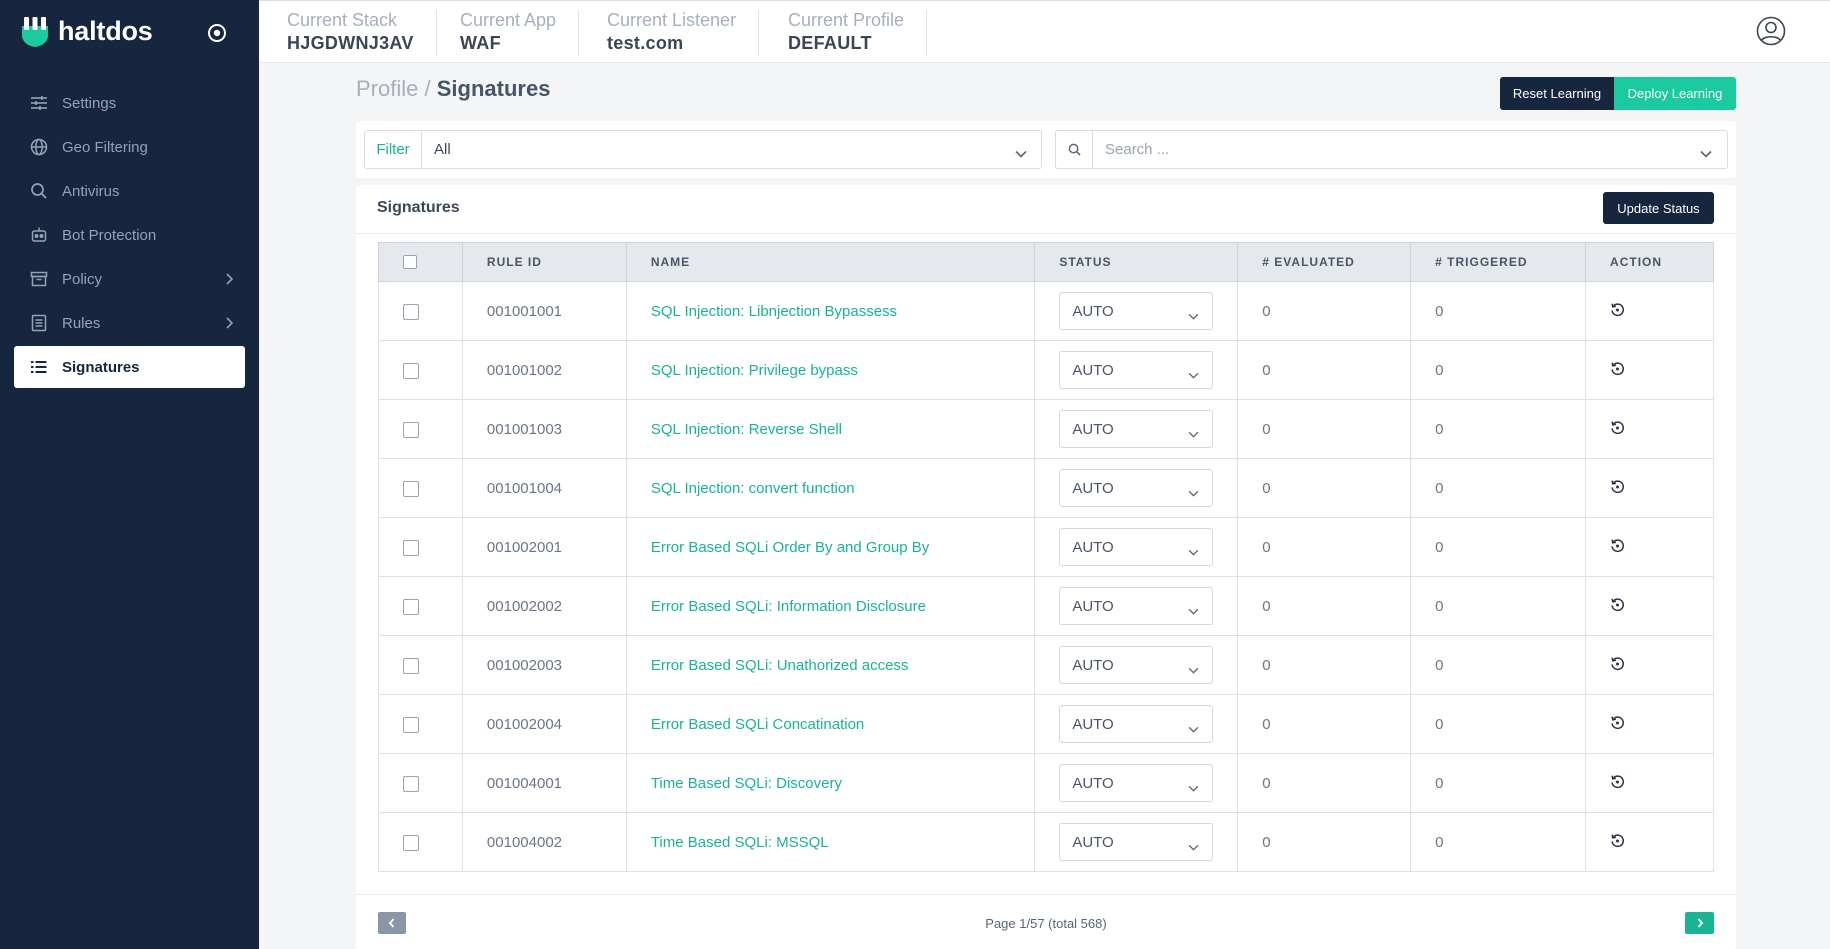 This screenshot has height=949, width=1830. What do you see at coordinates (129, 474) in the screenshot?
I see `sidebar: haltdos Settings Geo Filtering Antivirus` at bounding box center [129, 474].